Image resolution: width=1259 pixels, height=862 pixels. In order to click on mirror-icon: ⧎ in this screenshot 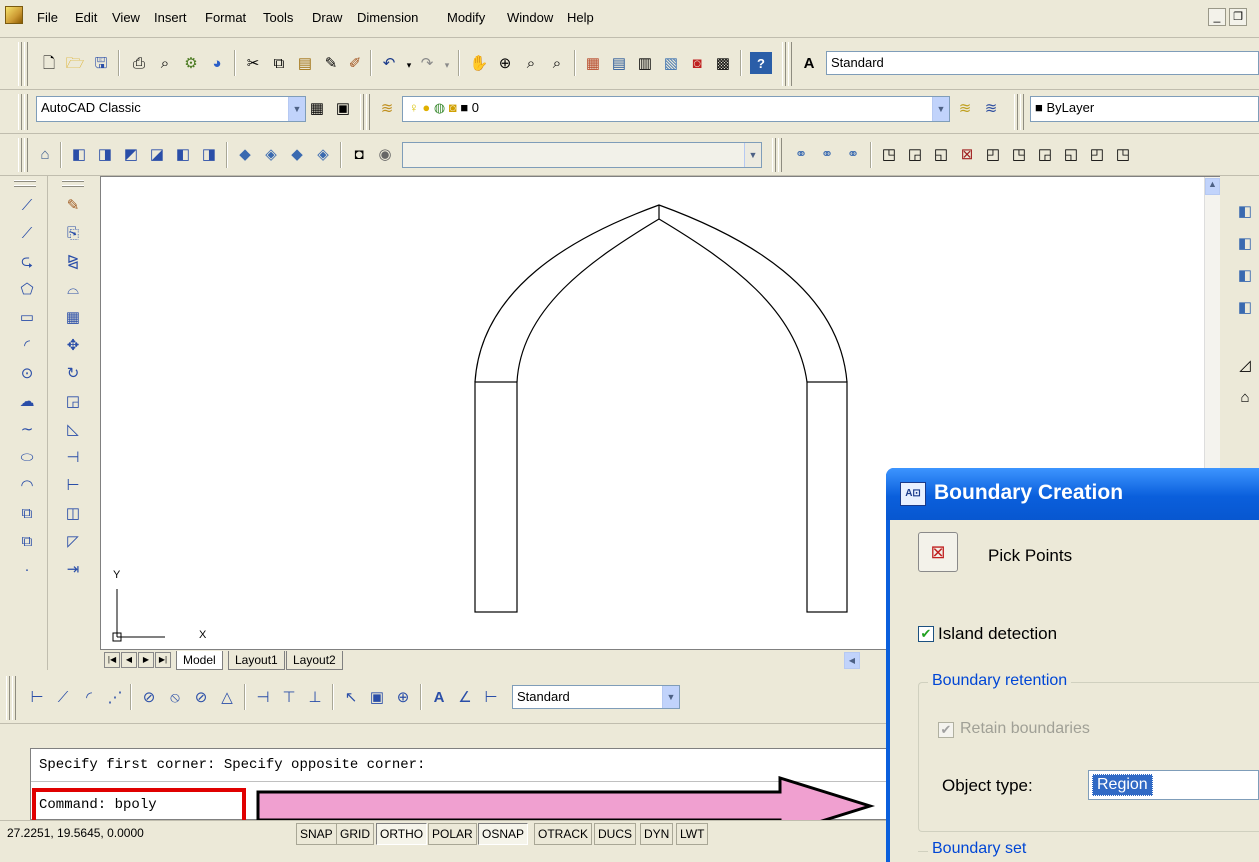, I will do `click(73, 261)`.